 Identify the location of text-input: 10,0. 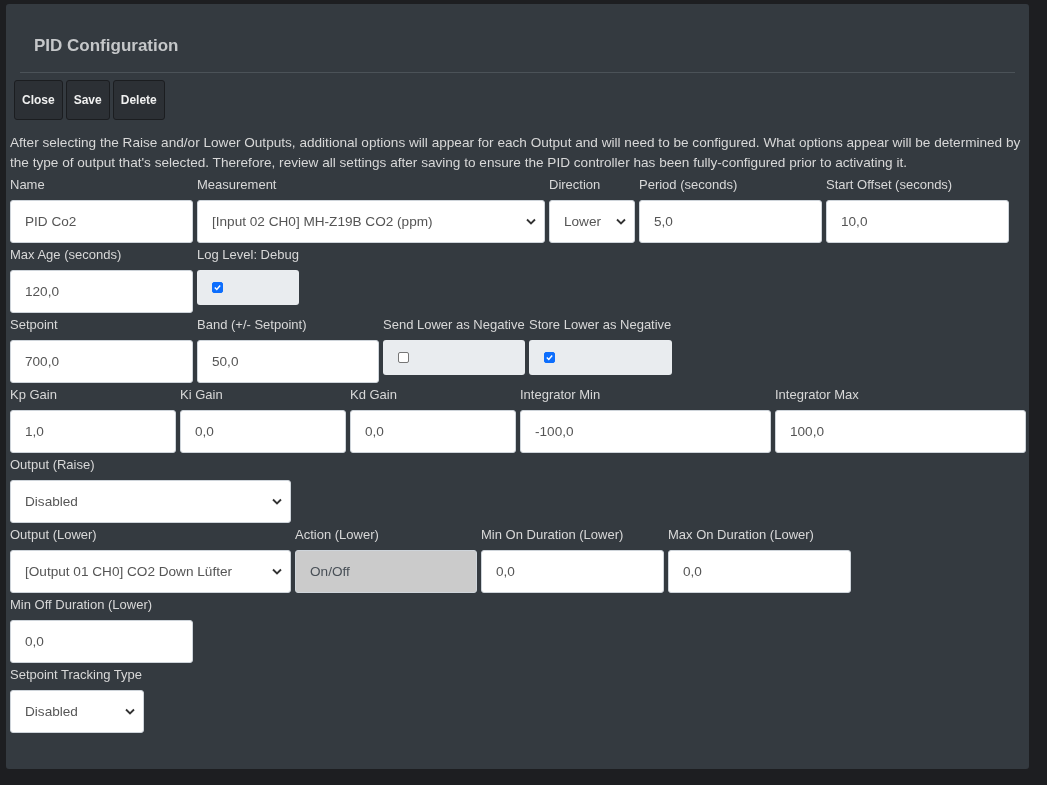
(917, 221).